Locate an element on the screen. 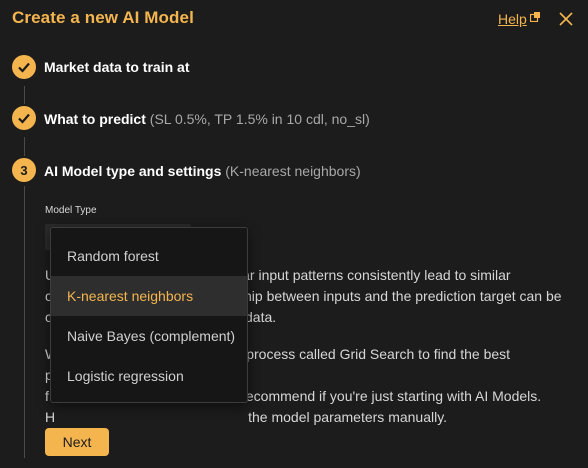 The height and width of the screenshot is (468, 588). step-number: 3 is located at coordinates (24, 170).